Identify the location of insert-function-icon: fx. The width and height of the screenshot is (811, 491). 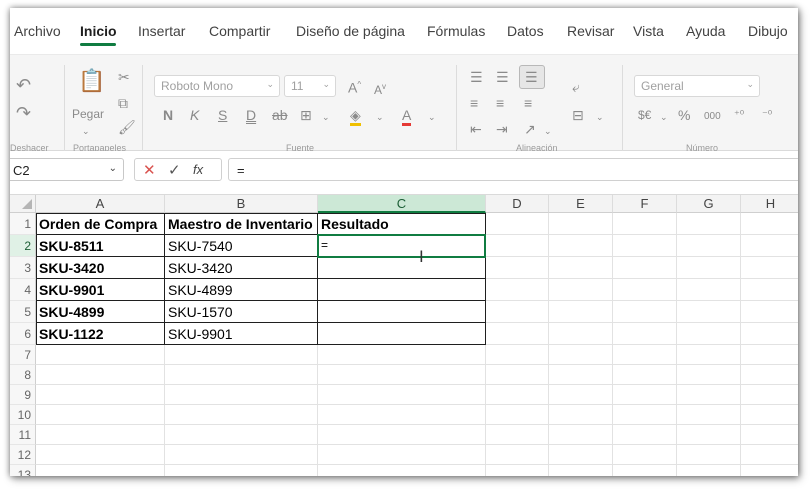
(198, 169).